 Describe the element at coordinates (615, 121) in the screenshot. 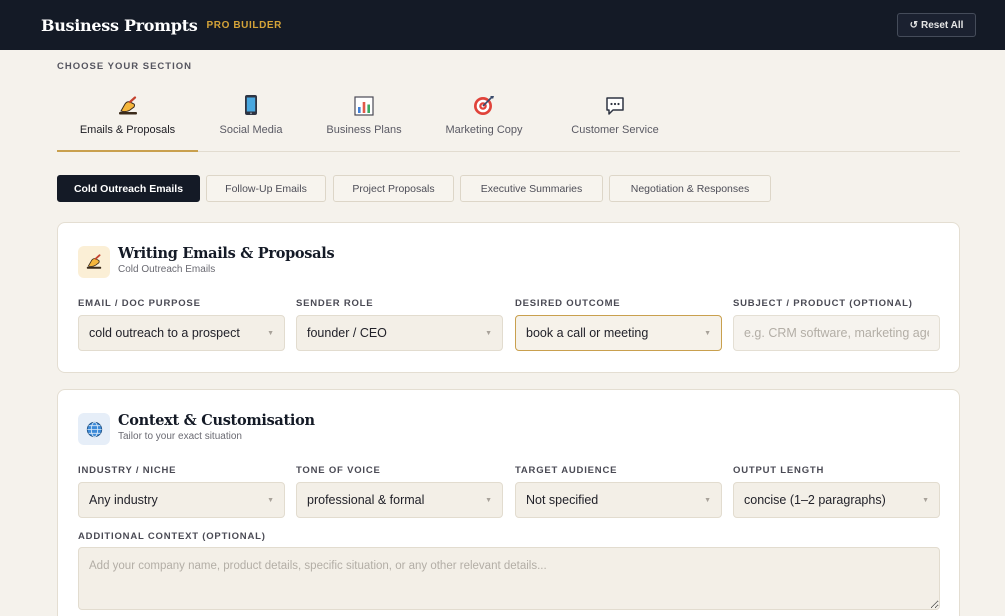

I see `tab-customer-service: Customer Service` at that location.